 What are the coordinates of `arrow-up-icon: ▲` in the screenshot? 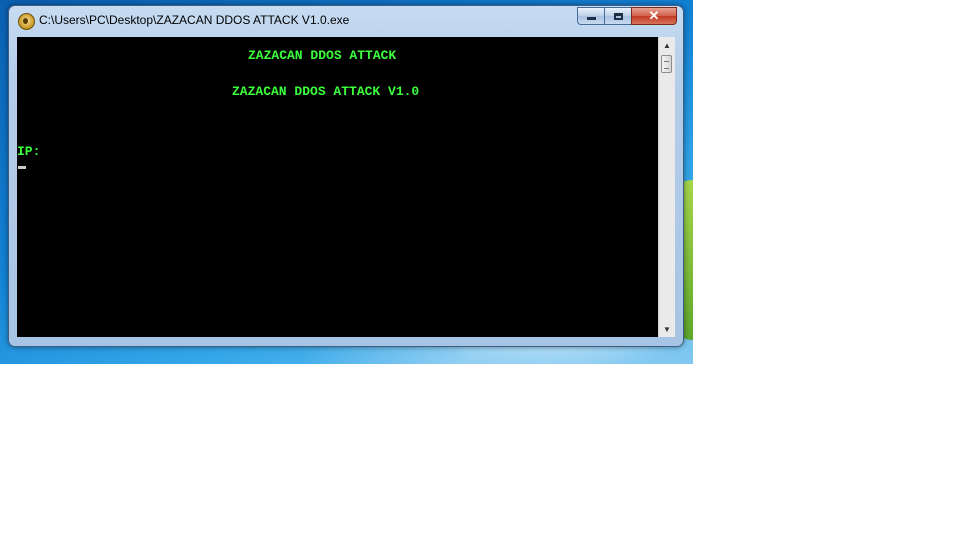 It's located at (667, 45).